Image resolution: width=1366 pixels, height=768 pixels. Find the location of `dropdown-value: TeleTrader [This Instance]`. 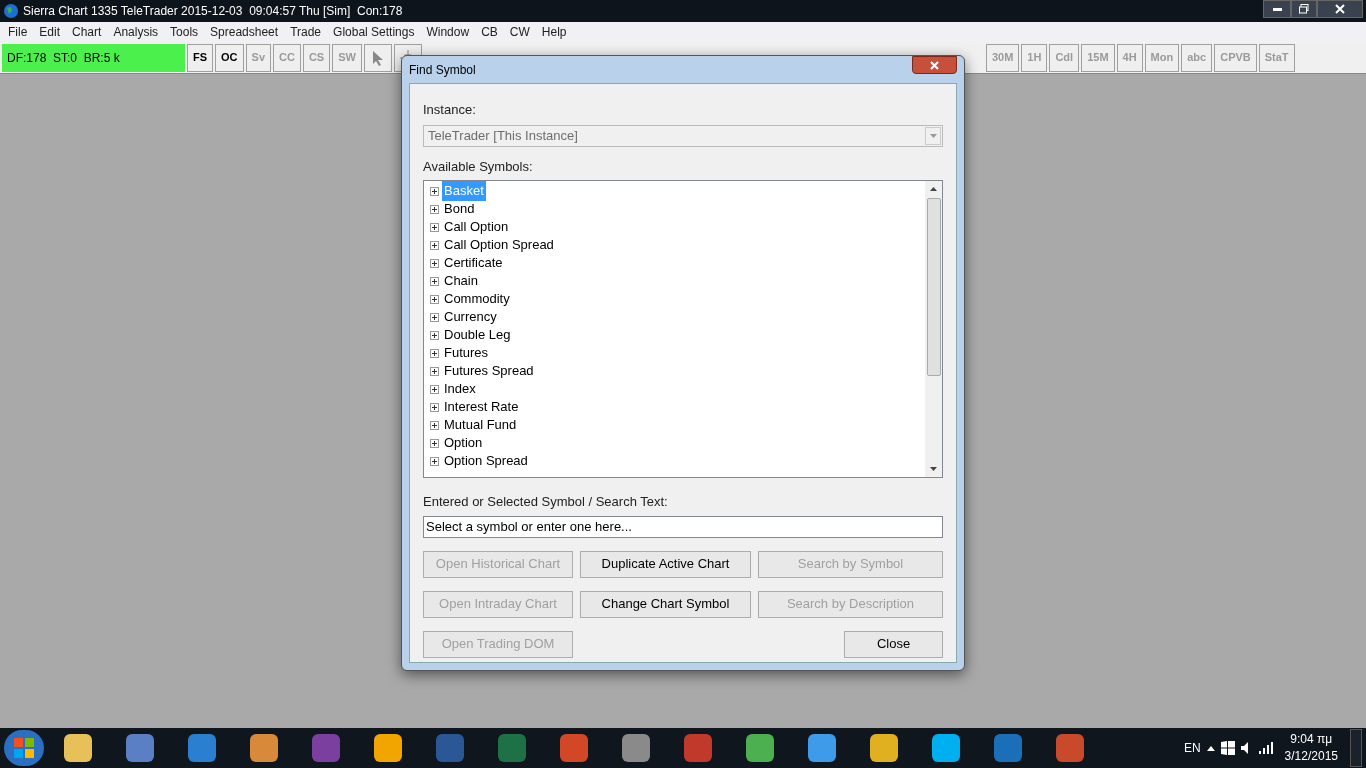

dropdown-value: TeleTrader [This Instance] is located at coordinates (503, 135).